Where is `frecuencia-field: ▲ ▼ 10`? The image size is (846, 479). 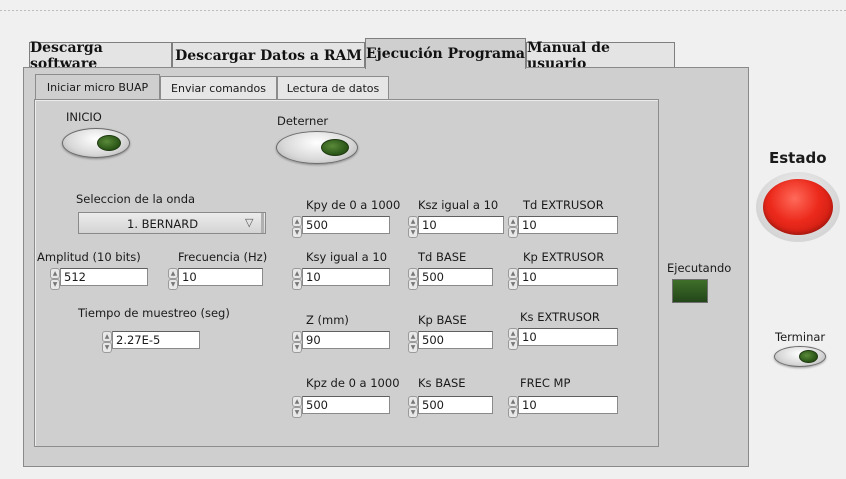 frecuencia-field: ▲ ▼ 10 is located at coordinates (215, 279).